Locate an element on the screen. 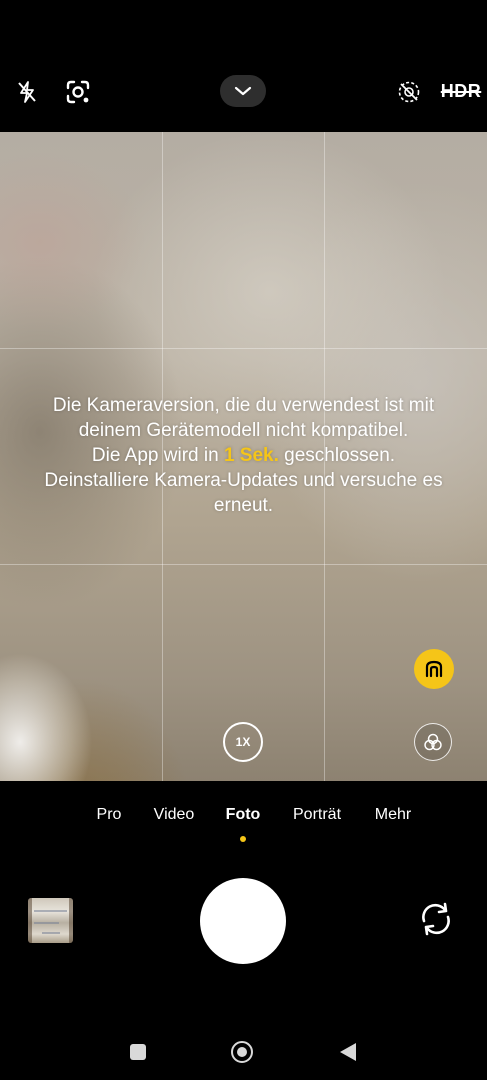 This screenshot has width=487, height=1080. camera-mode-selector: Pro Video Foto Porträt Mehr is located at coordinates (243, 817).